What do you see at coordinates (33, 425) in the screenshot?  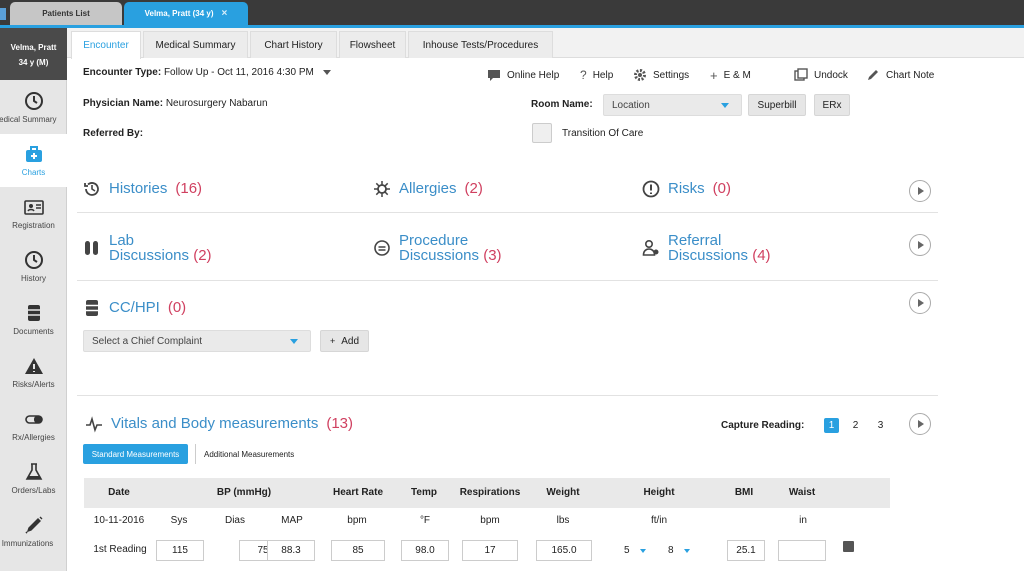 I see `sidebar-item-rx-allergies: Rx/Allergies` at bounding box center [33, 425].